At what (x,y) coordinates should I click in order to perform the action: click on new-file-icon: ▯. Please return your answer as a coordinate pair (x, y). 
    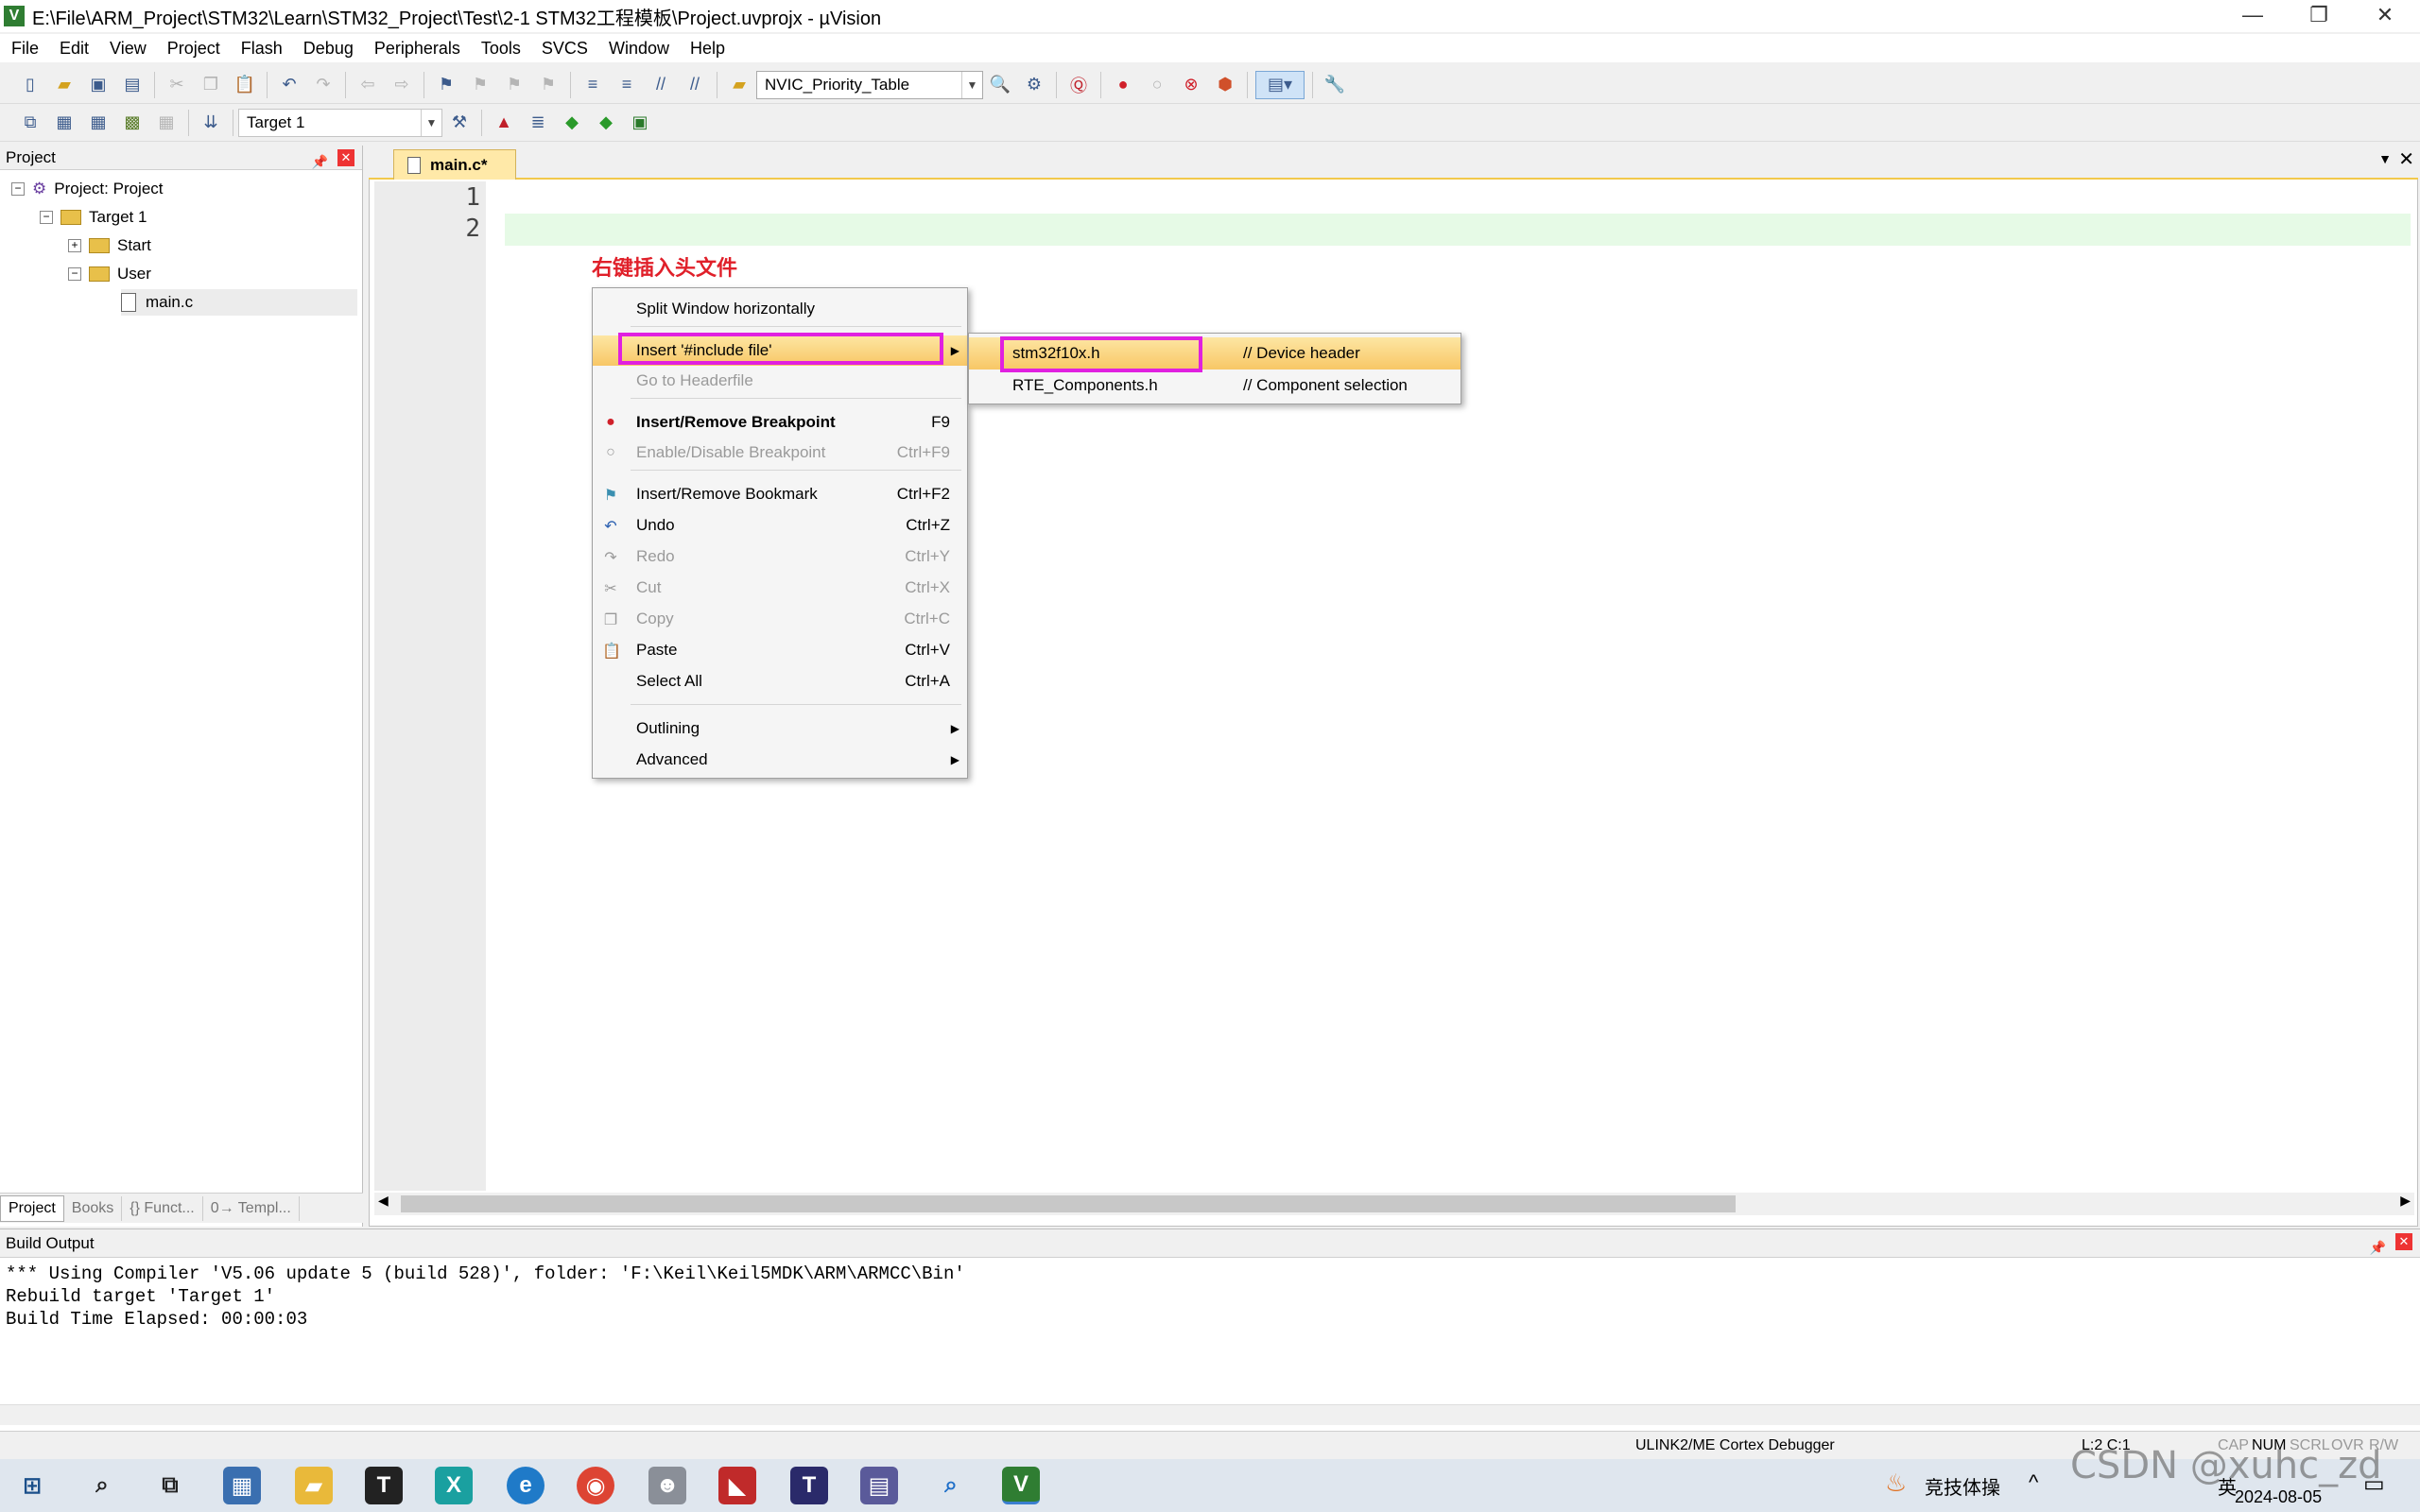
    Looking at the image, I should click on (30, 85).